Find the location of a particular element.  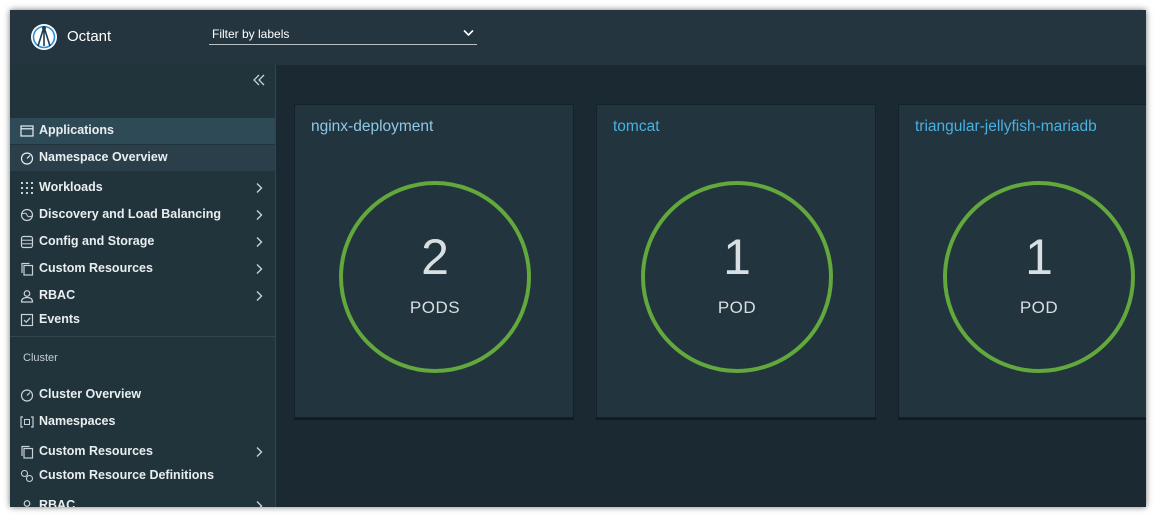

crd-icon is located at coordinates (27, 476).